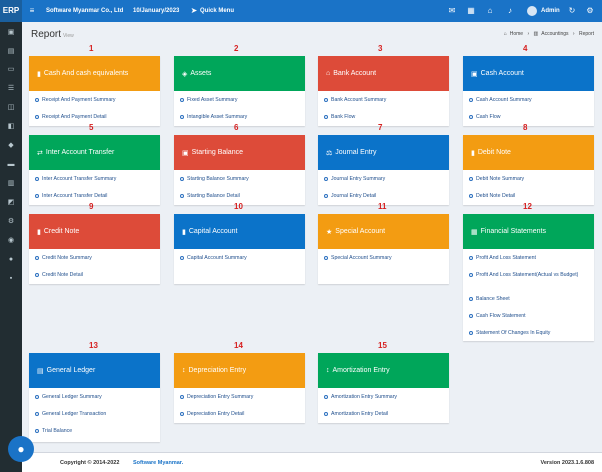 The image size is (602, 472). Describe the element at coordinates (11, 260) in the screenshot. I see `sidebar-user-icon: ●` at that location.